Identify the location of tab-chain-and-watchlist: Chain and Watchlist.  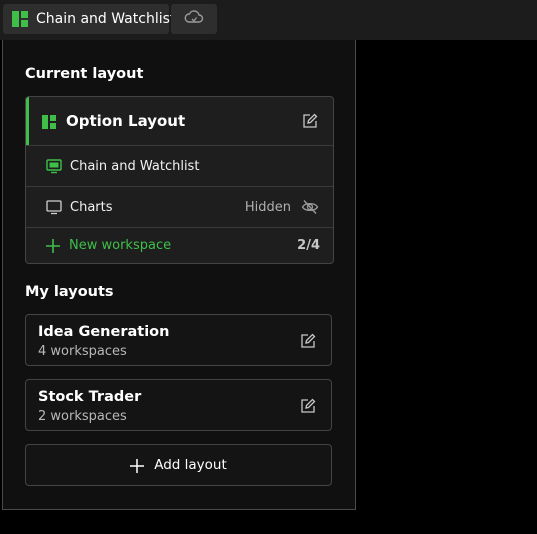
(89, 19).